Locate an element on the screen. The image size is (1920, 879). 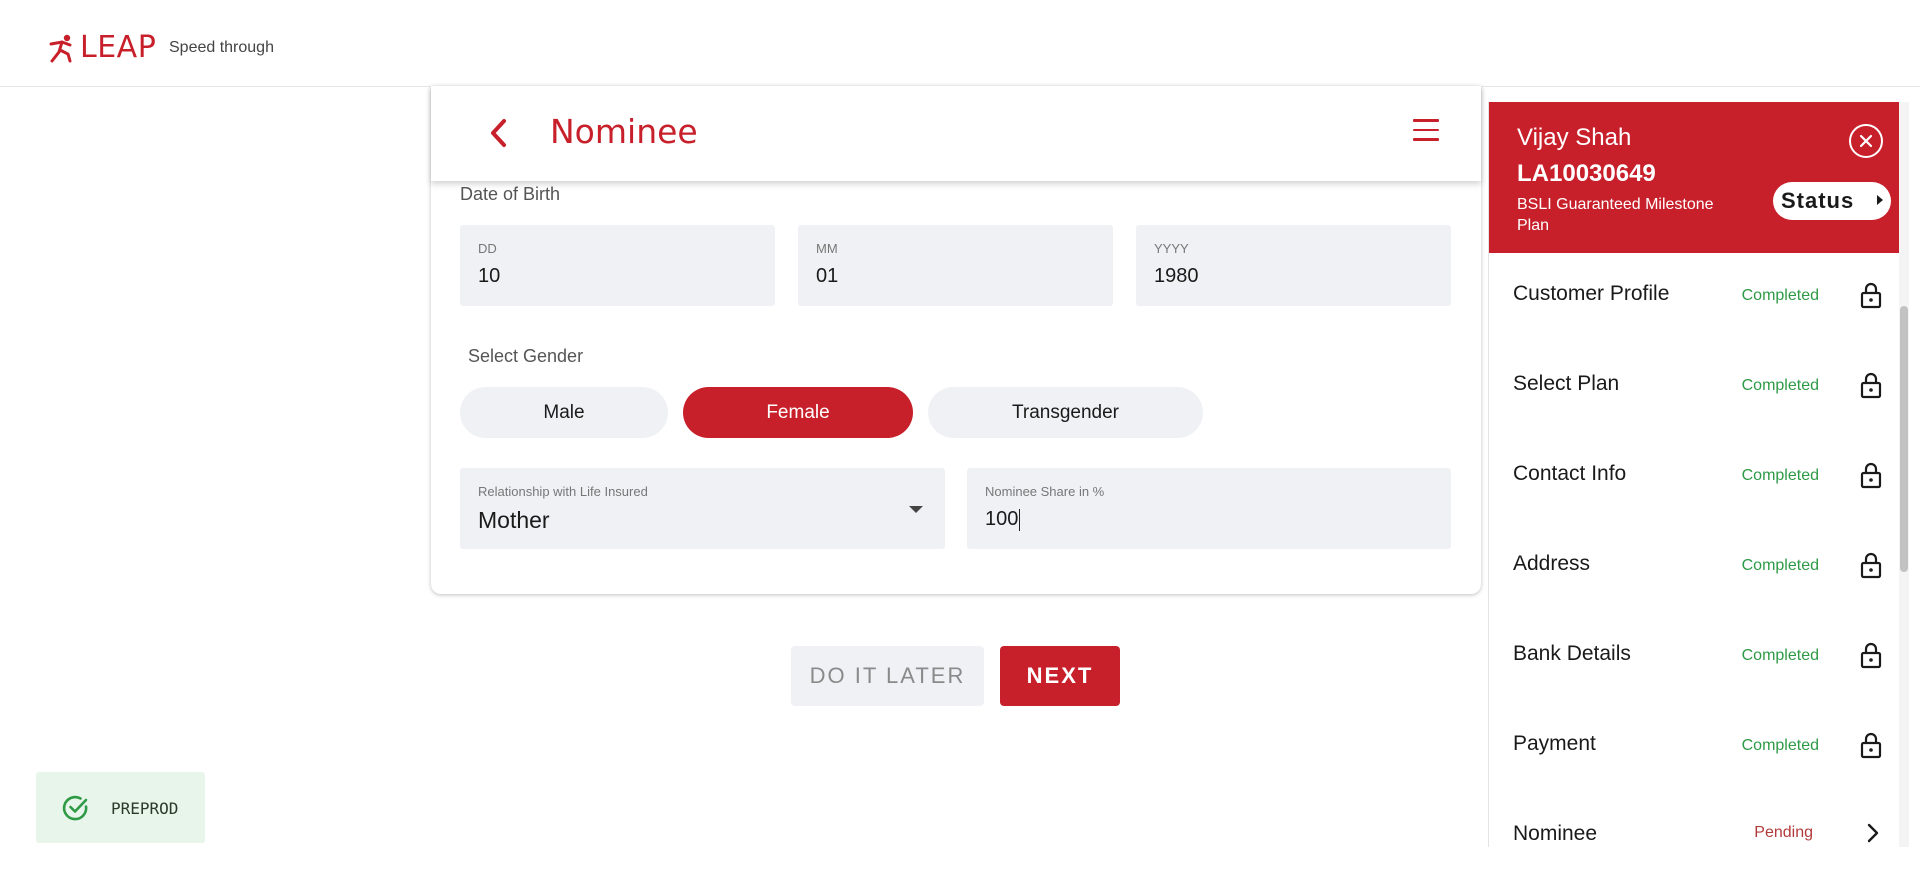
gender-label: Select Gender is located at coordinates (526, 356).